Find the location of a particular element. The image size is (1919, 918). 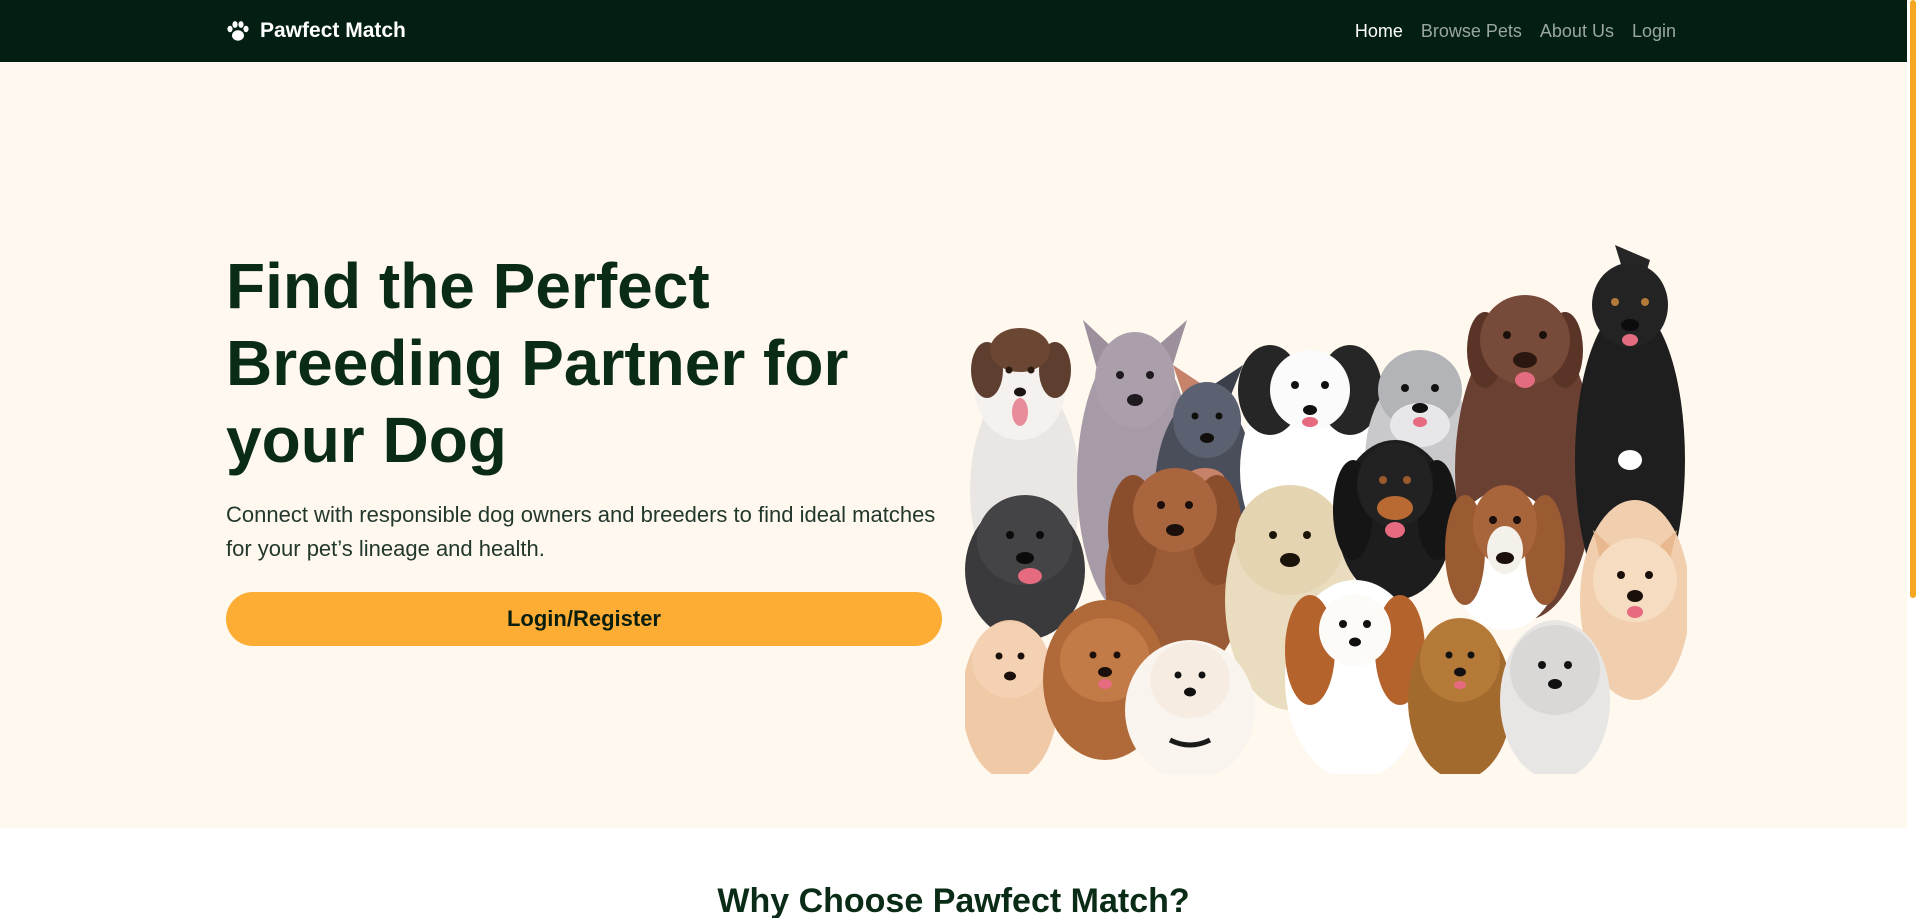

features-heading: Why Choose Pawfect Match? is located at coordinates (953, 900).